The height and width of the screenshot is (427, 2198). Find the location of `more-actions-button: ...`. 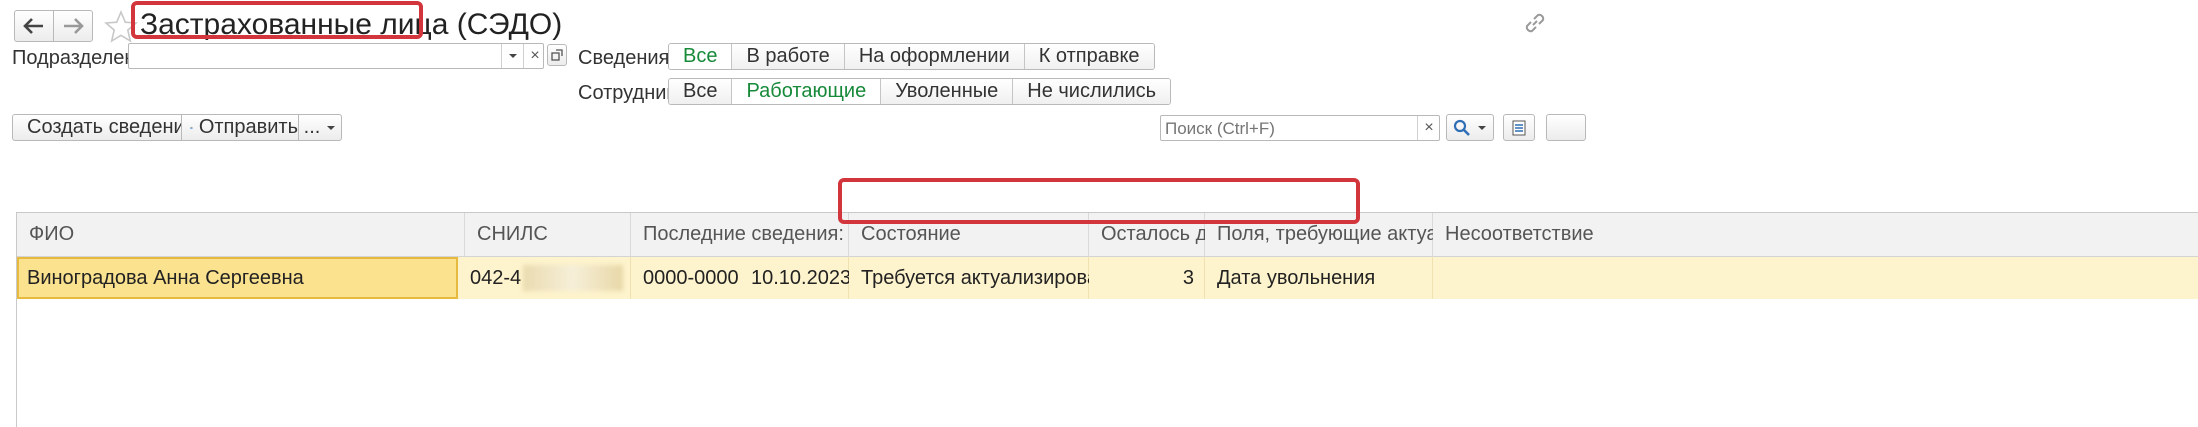

more-actions-button: ... is located at coordinates (320, 127).